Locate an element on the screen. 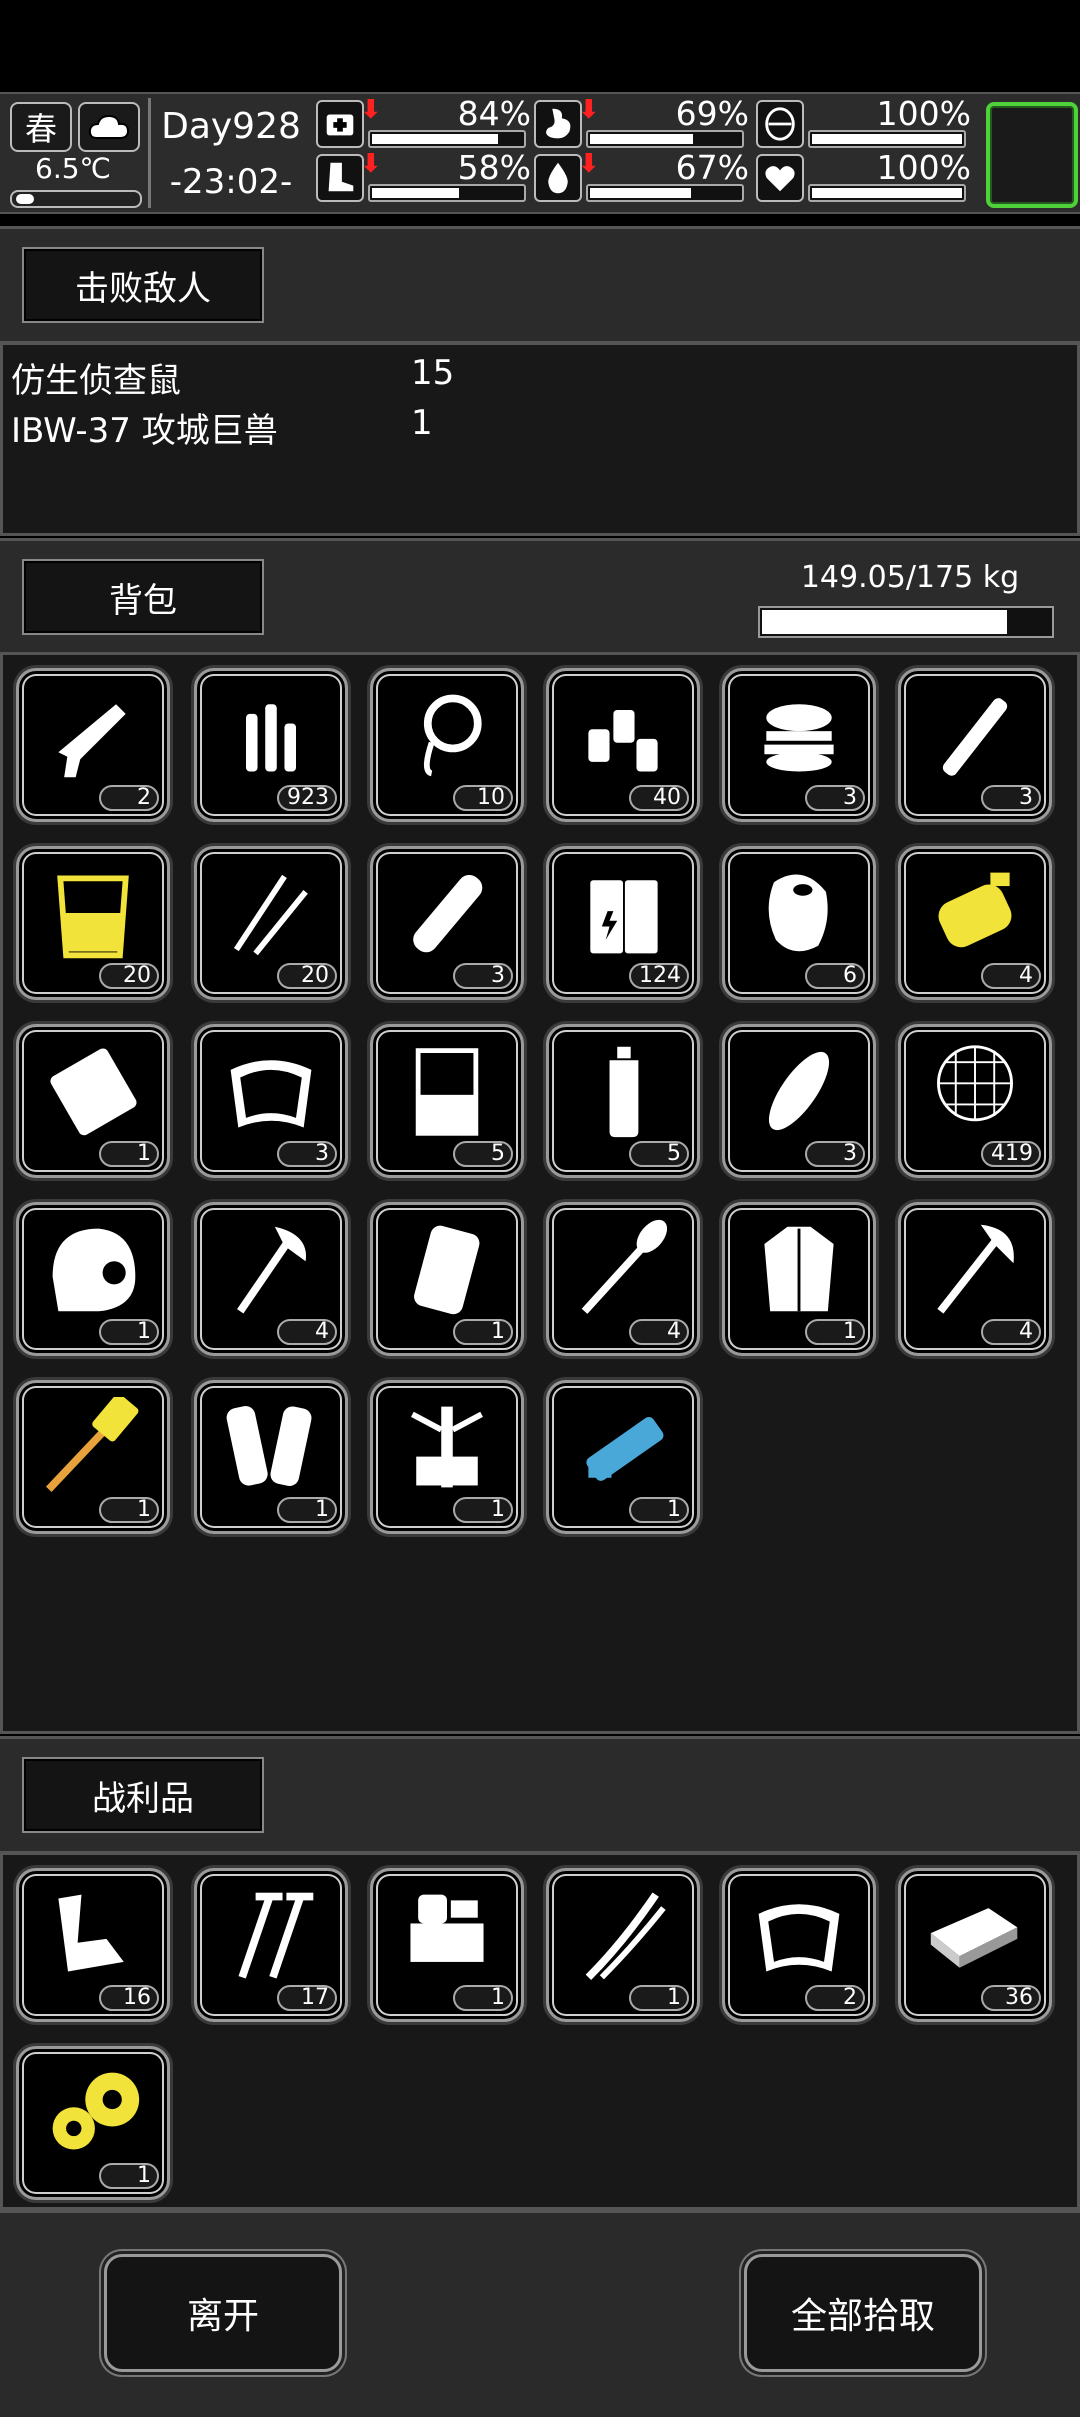 This screenshot has width=1080, height=2417. item-count: 2 is located at coordinates (129, 798).